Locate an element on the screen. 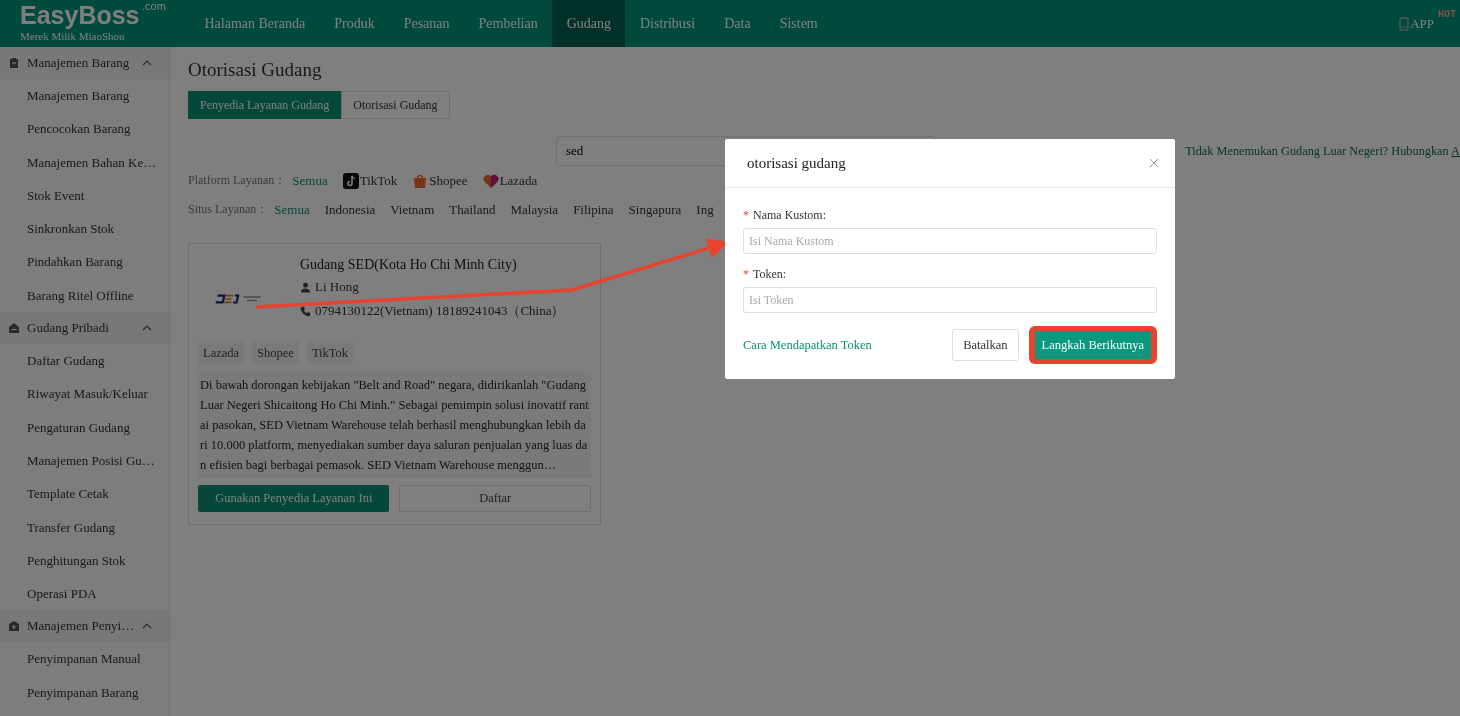 The width and height of the screenshot is (1460, 716). hot-label: HOT is located at coordinates (1447, 14).